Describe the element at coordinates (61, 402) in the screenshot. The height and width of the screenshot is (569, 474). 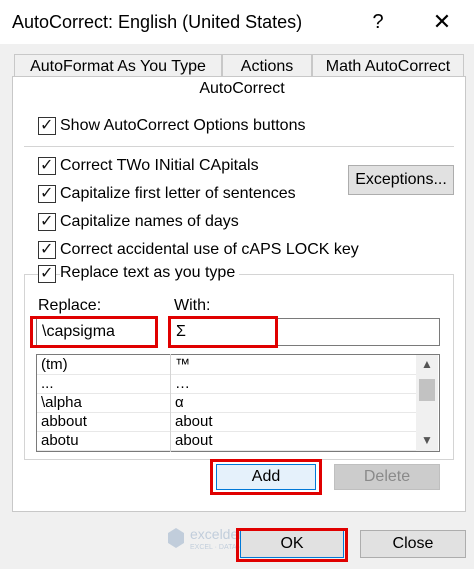
I see `entry-replace: \alpha` at that location.